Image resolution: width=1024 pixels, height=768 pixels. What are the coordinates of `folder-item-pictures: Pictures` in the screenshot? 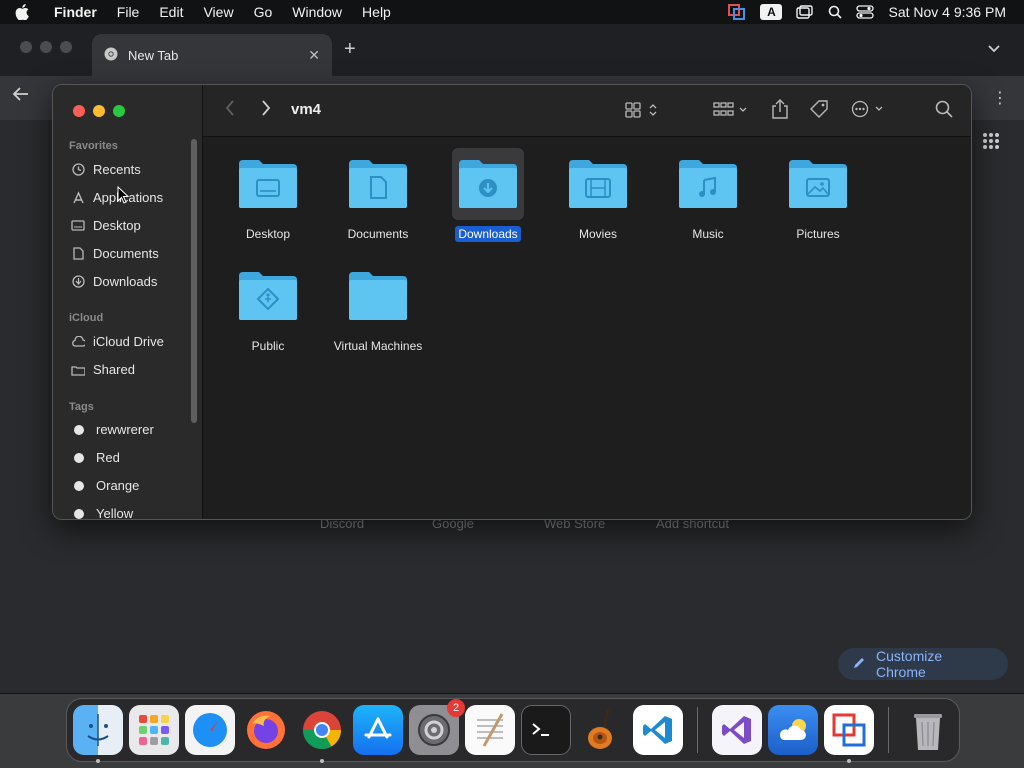 It's located at (818, 195).